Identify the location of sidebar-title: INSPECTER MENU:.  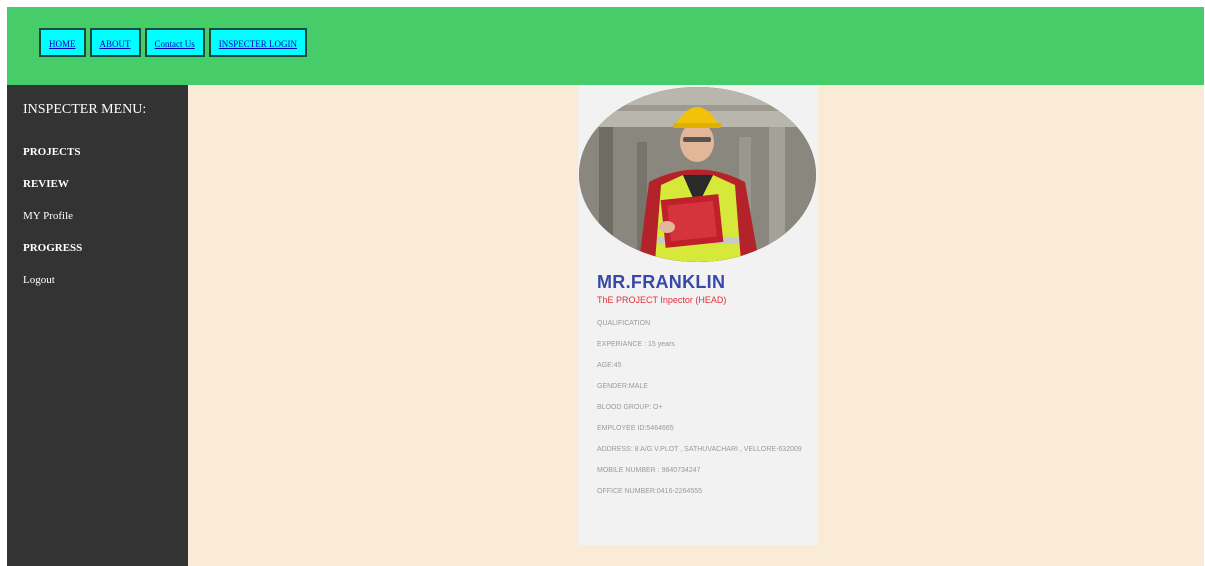
(85, 109).